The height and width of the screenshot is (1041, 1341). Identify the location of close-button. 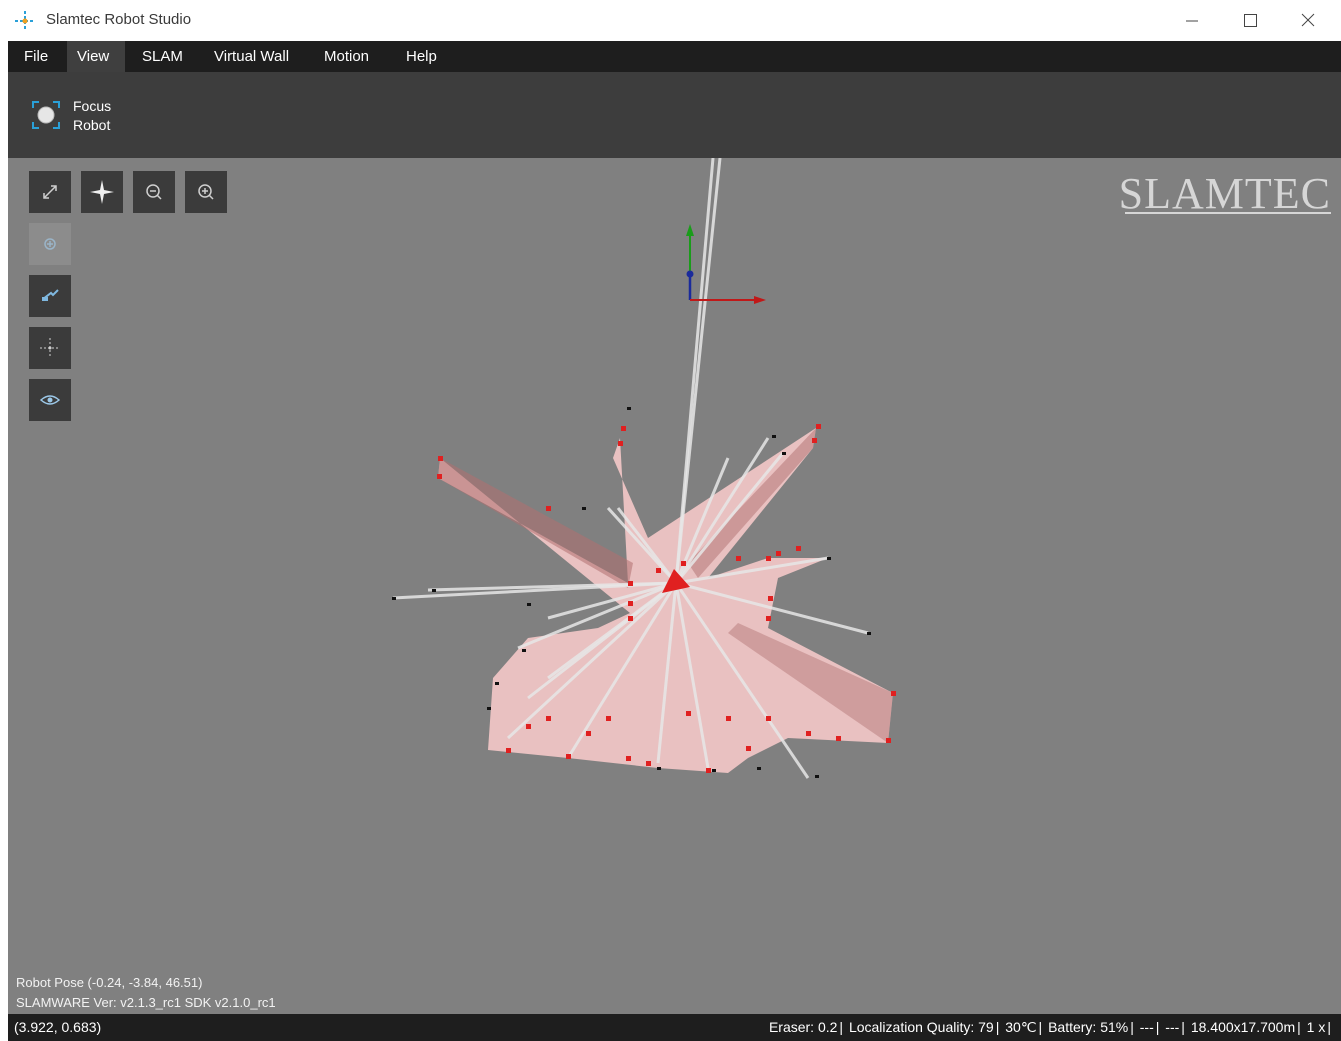
(1308, 20).